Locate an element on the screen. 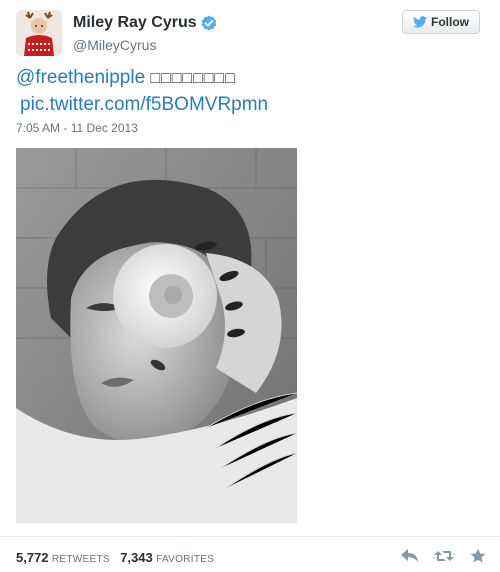  favorites-label: FAVORITES is located at coordinates (185, 559).